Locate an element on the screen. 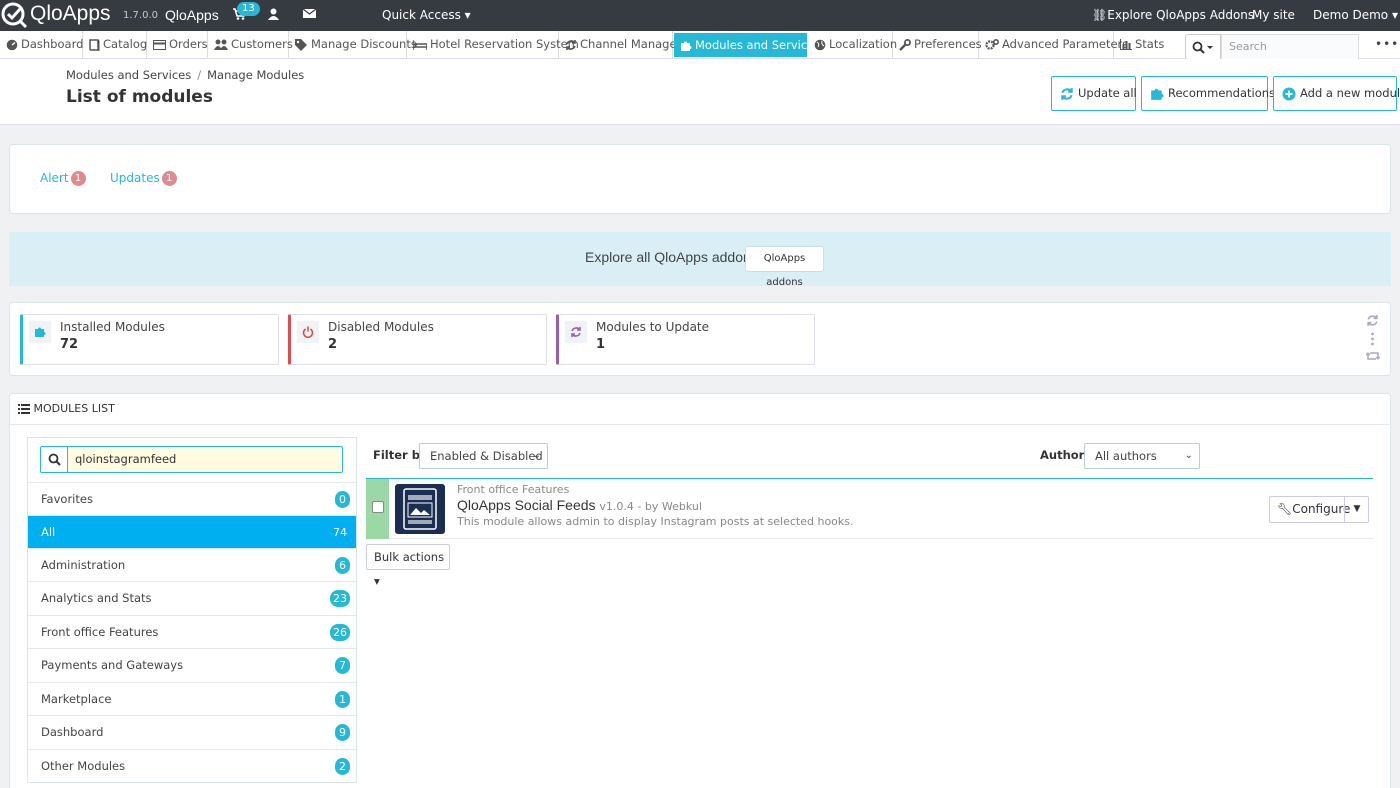 This screenshot has height=788, width=1400. bed-icon is located at coordinates (420, 44).